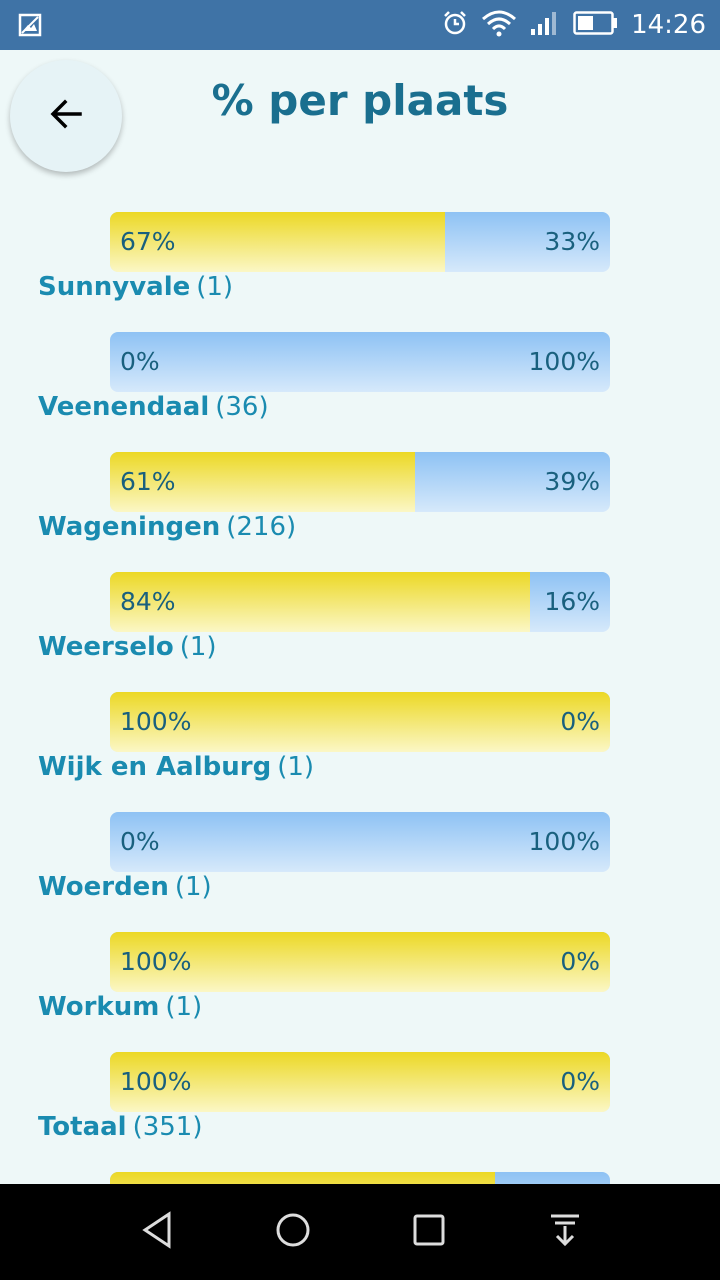 This screenshot has height=1280, width=720. I want to click on wifi-icon, so click(499, 25).